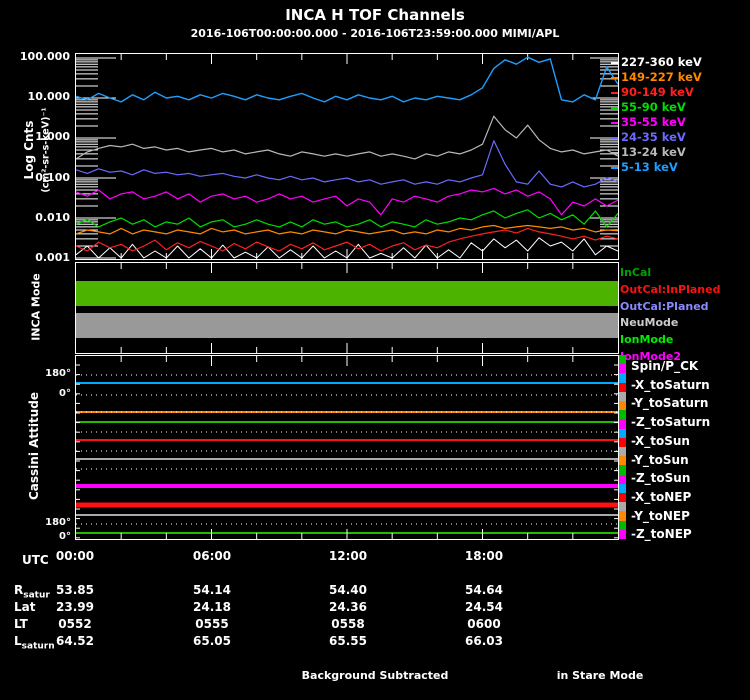  Describe the element at coordinates (484, 641) in the screenshot. I see `ephemeris-value: 66.03` at that location.